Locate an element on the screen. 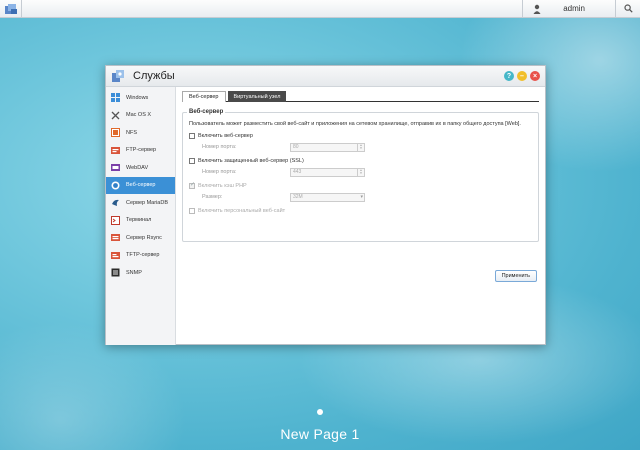  enable-ssl-row: Включить защищенный веб-сервер (SSL) is located at coordinates (360, 160).